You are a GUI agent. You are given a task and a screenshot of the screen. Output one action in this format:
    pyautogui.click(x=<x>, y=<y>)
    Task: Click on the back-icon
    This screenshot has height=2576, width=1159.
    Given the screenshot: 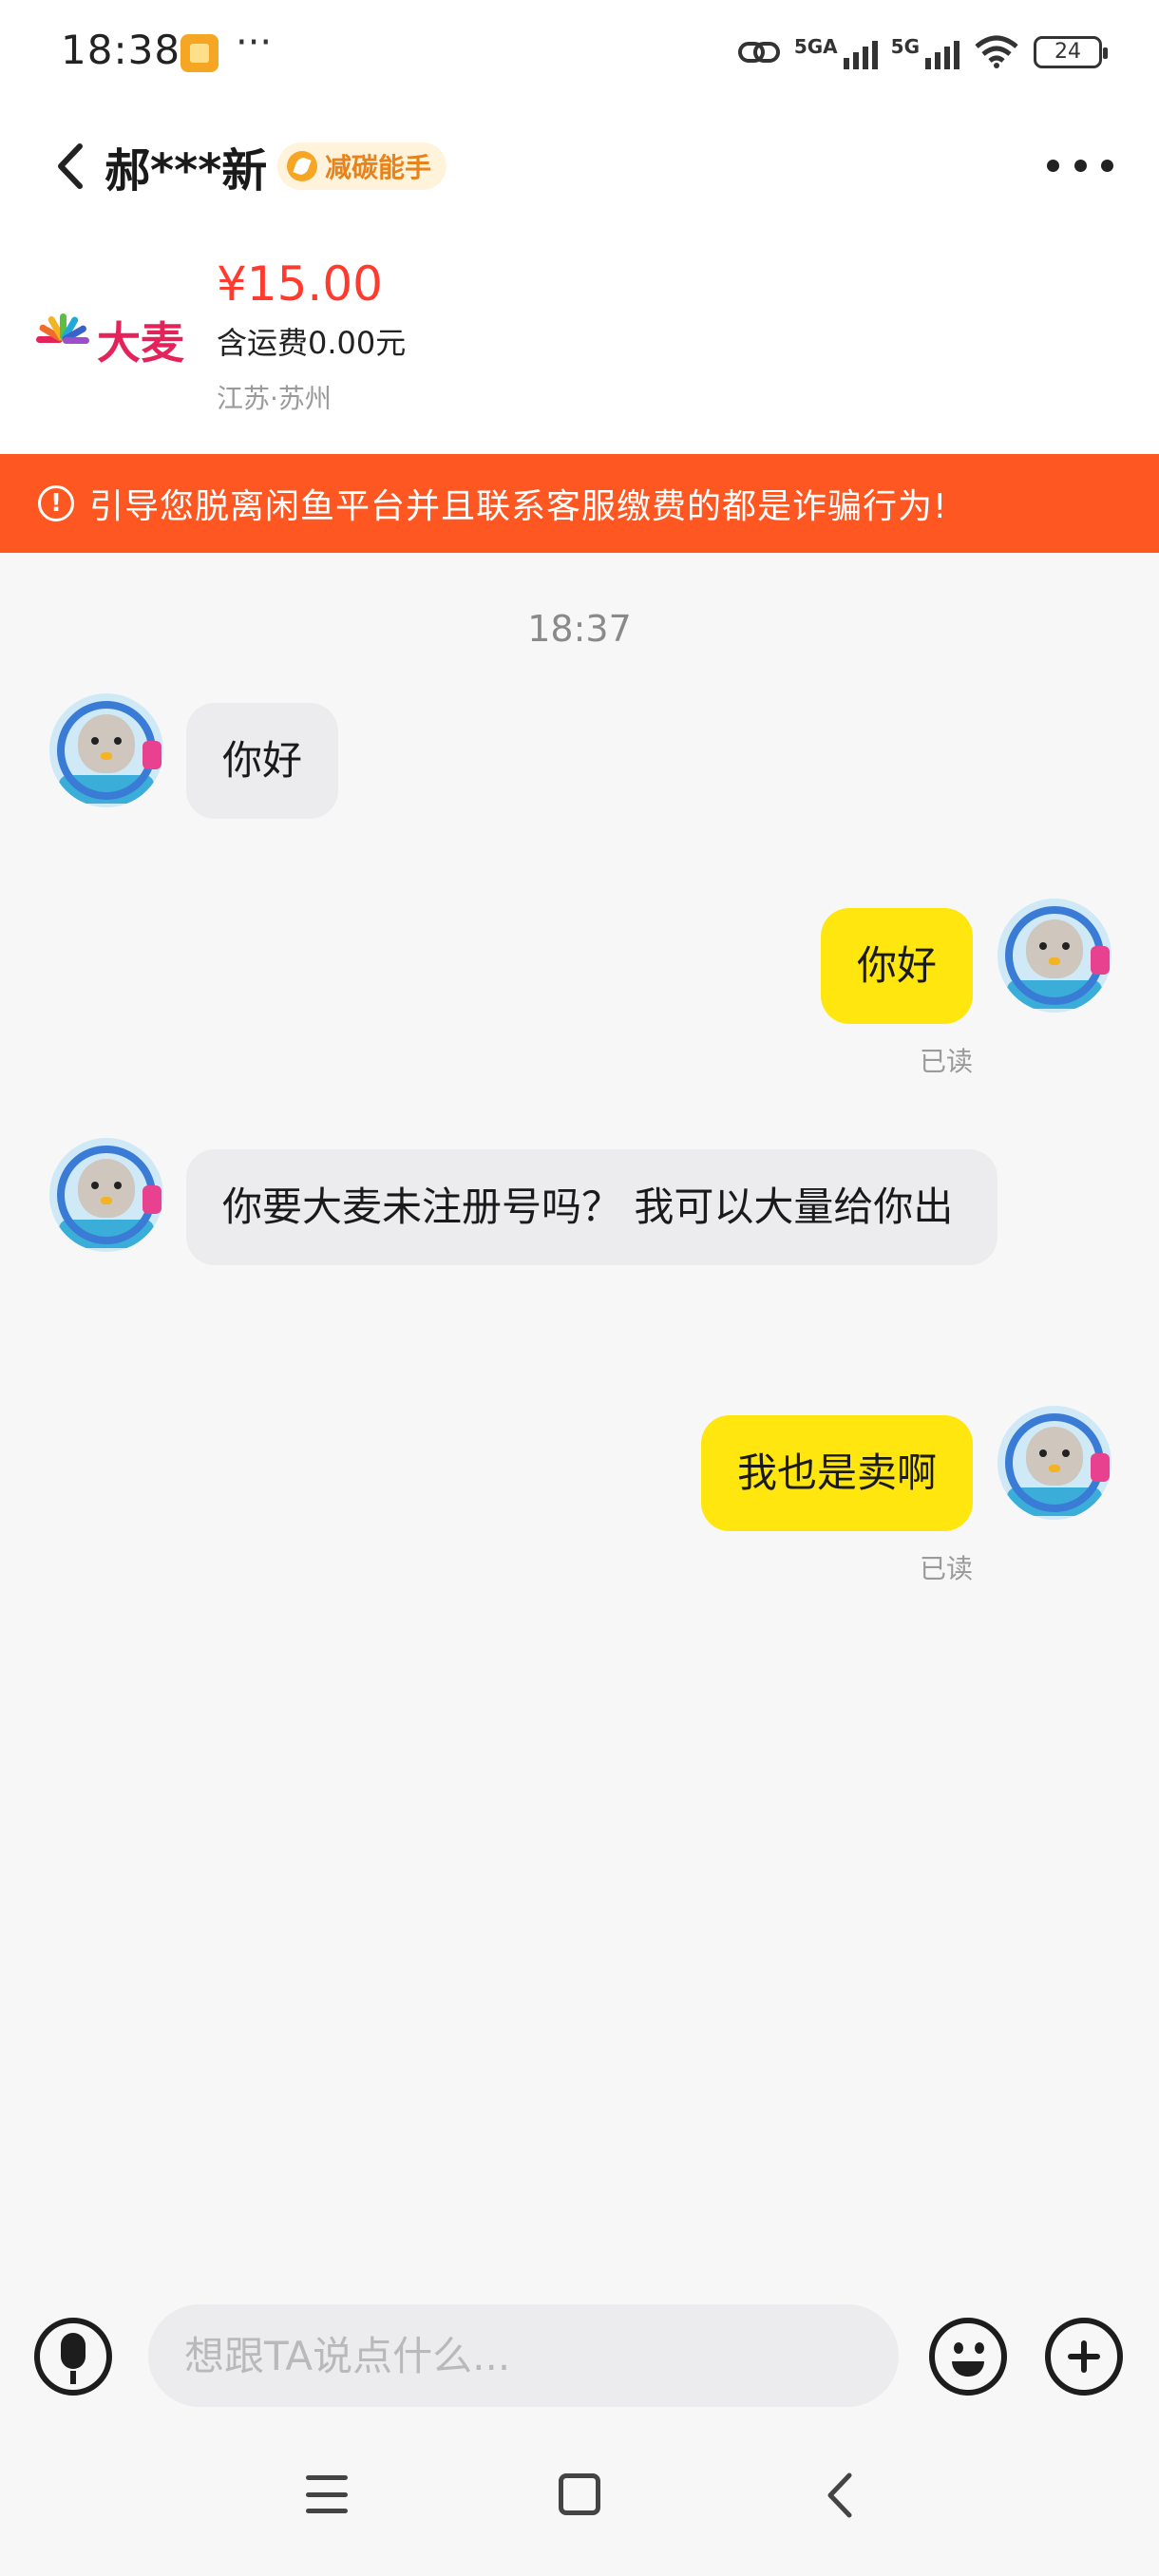 What is the action you would take?
    pyautogui.click(x=74, y=166)
    